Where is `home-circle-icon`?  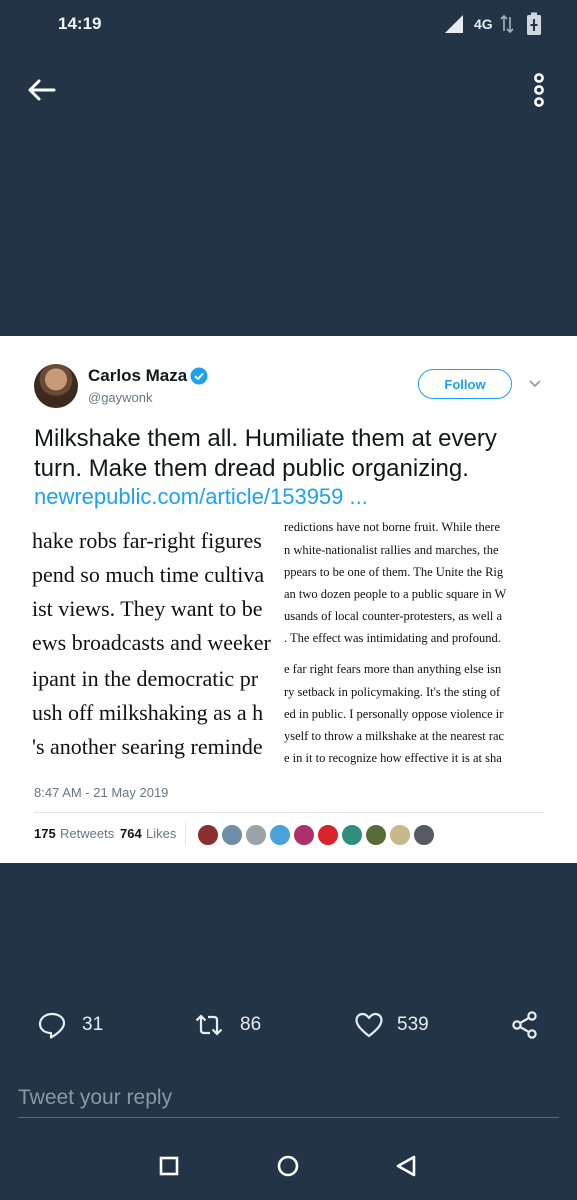 home-circle-icon is located at coordinates (288, 1166).